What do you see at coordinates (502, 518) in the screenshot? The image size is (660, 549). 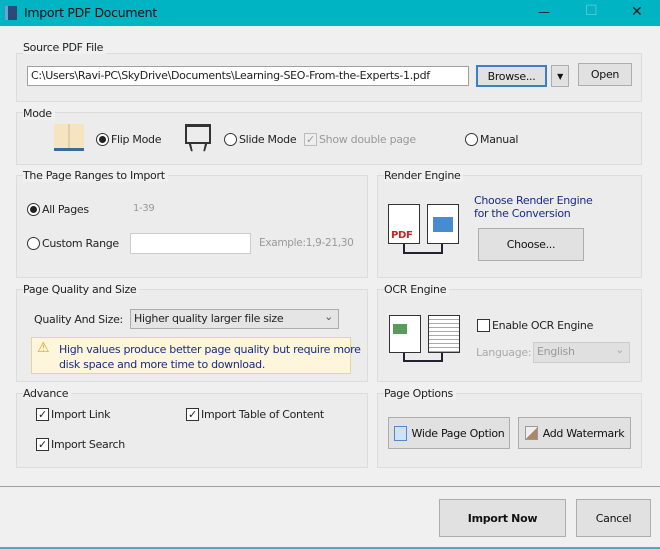 I see `import-now-button: Import Now` at bounding box center [502, 518].